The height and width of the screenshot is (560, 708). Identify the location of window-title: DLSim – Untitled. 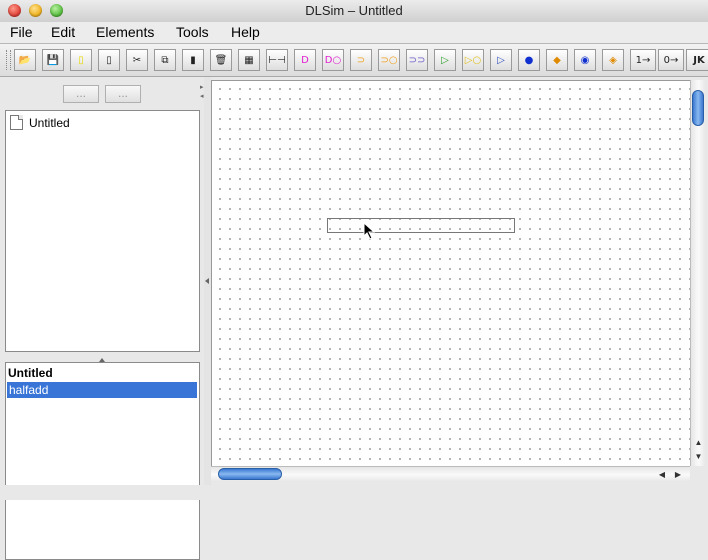
(354, 10).